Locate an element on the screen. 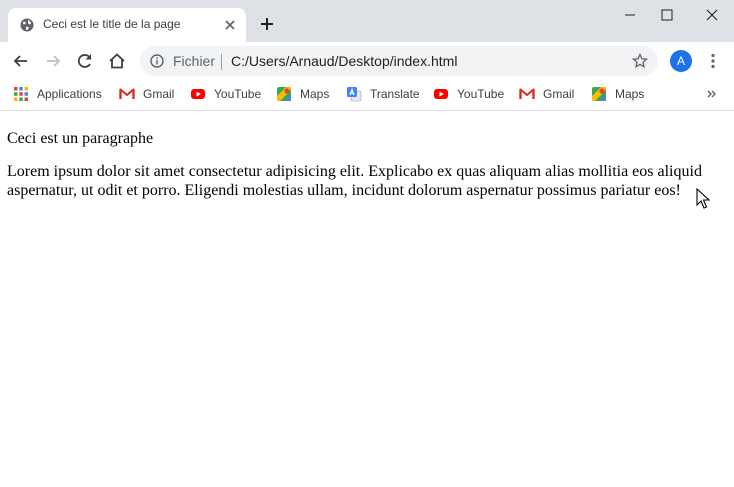  scheme-label: Fichier is located at coordinates (194, 61).